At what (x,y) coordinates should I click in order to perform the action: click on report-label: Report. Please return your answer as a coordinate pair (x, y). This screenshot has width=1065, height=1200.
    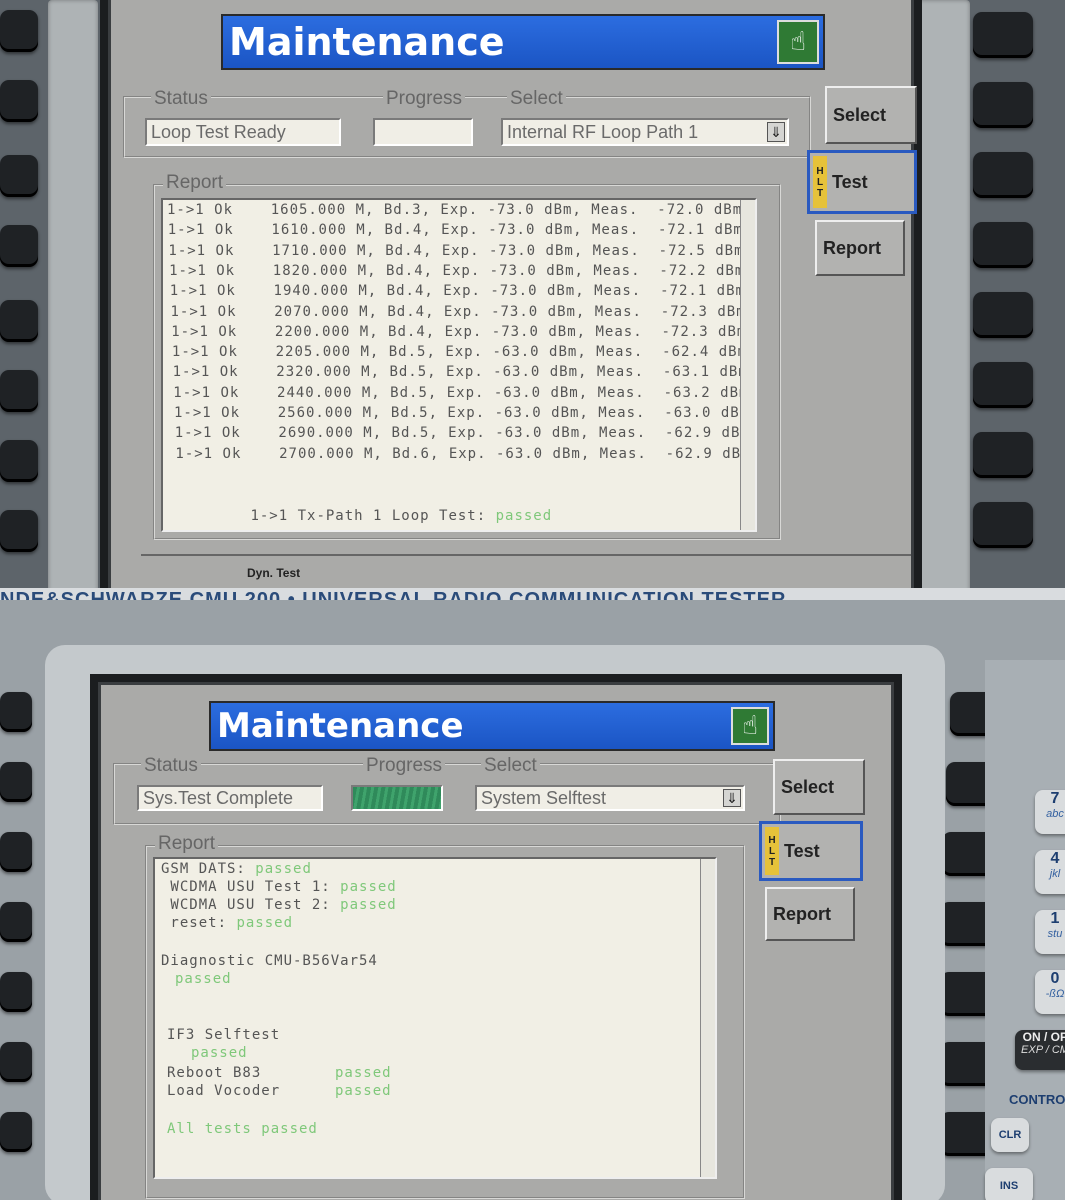
    Looking at the image, I should click on (195, 183).